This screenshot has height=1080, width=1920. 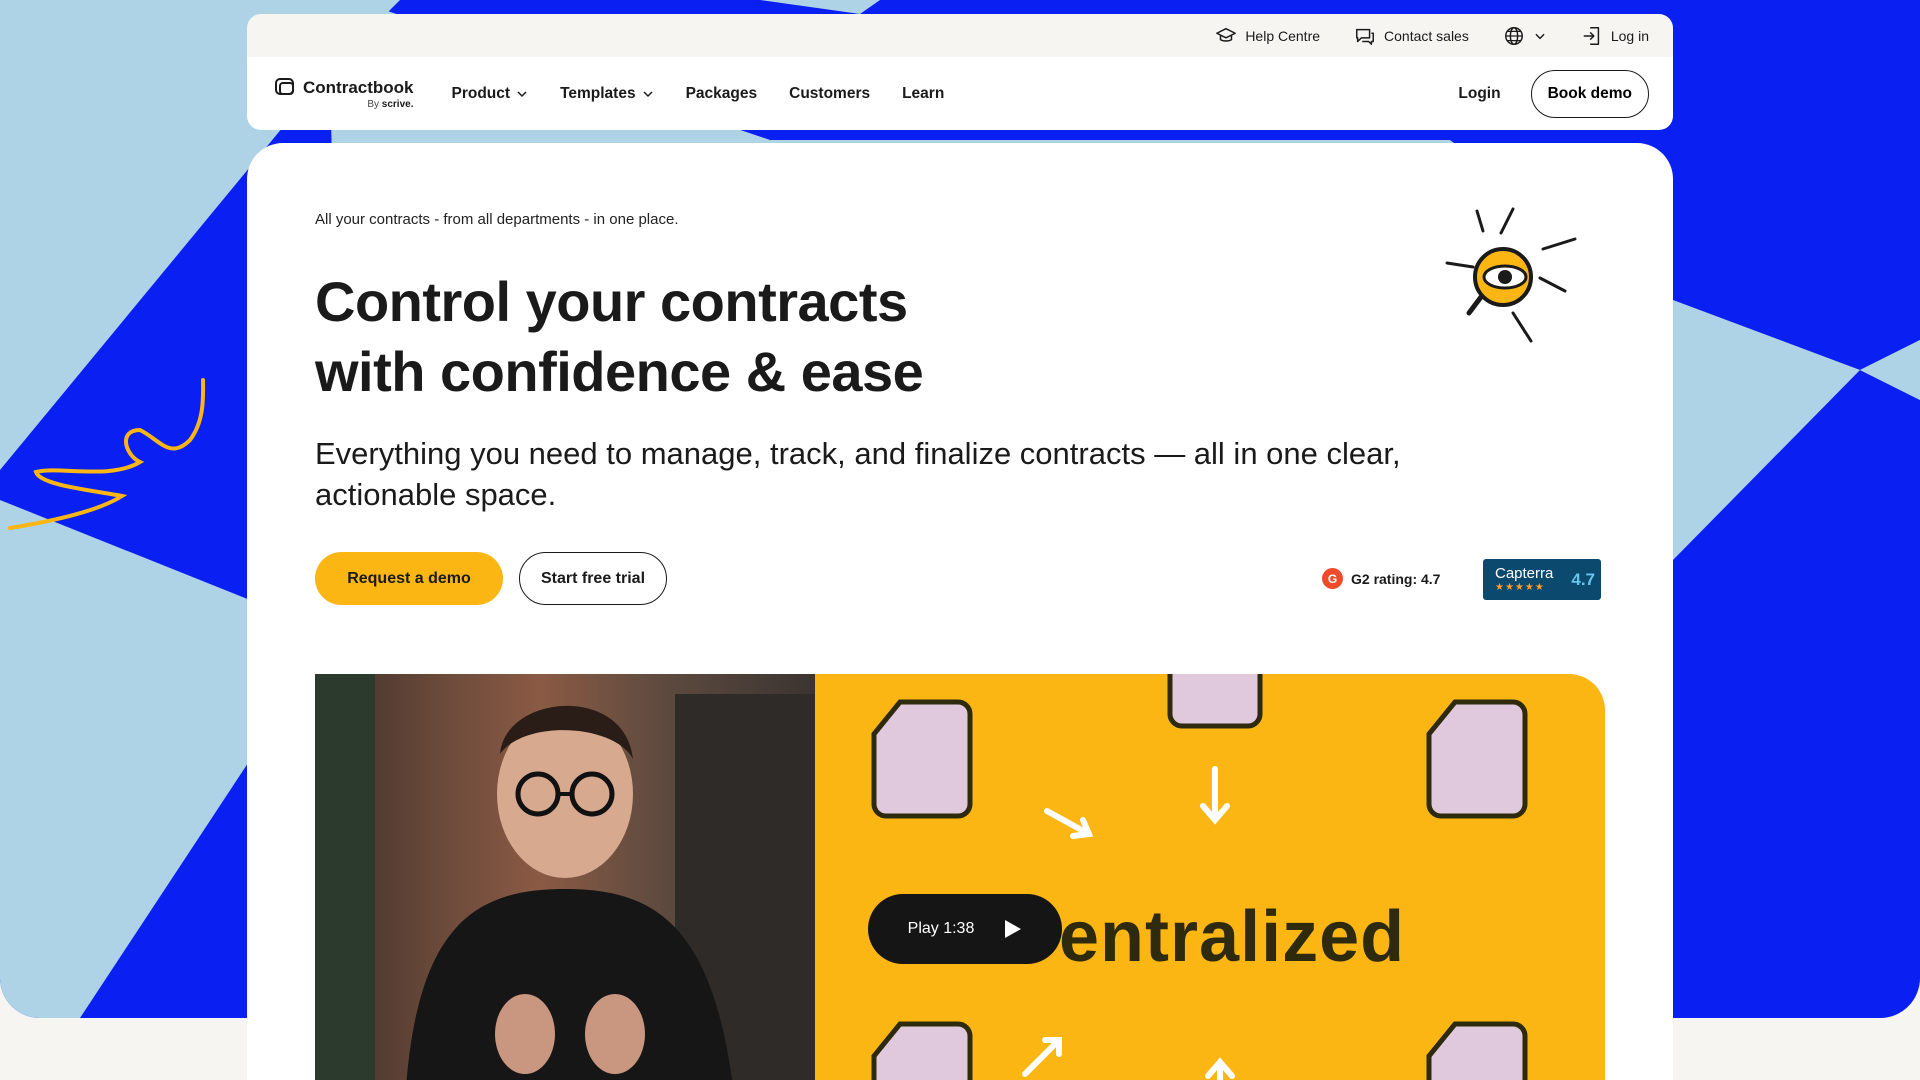 I want to click on nav-customers: Customers, so click(x=829, y=94).